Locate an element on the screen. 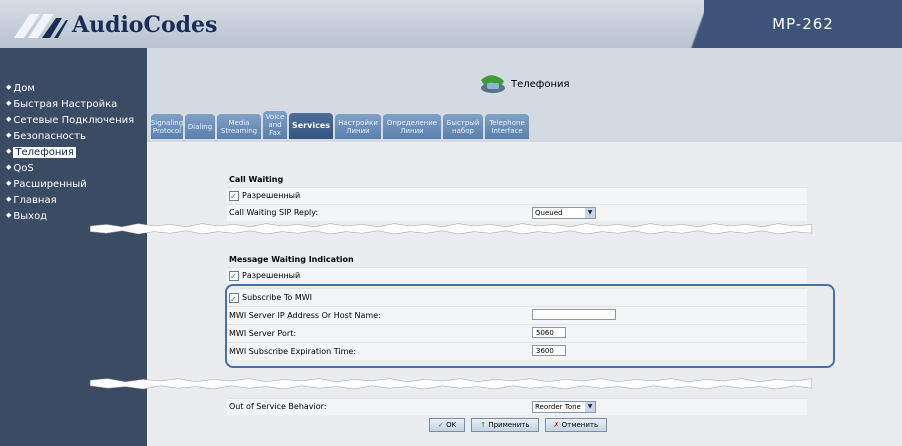 This screenshot has height=446, width=902. tab-telephone-interface: Telephone Interface is located at coordinates (507, 126).